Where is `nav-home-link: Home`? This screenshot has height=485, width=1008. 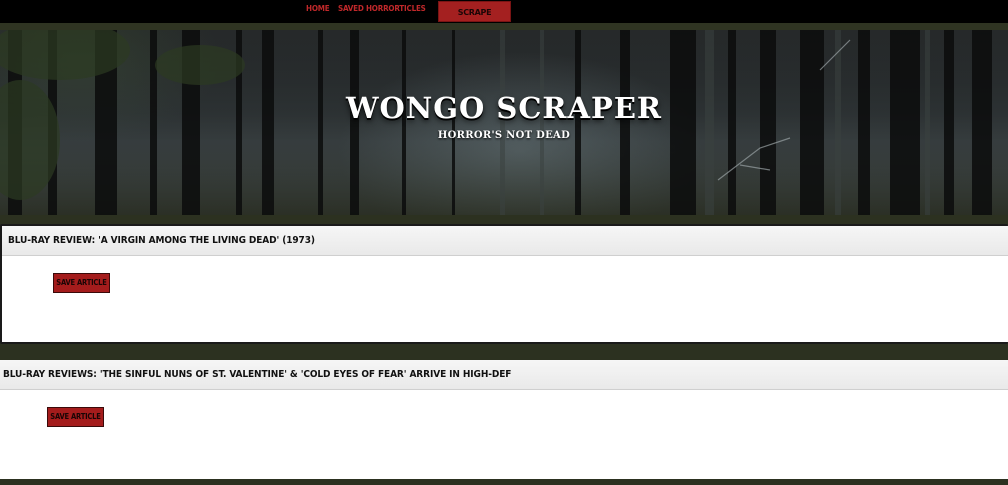
nav-home-link: Home is located at coordinates (318, 10).